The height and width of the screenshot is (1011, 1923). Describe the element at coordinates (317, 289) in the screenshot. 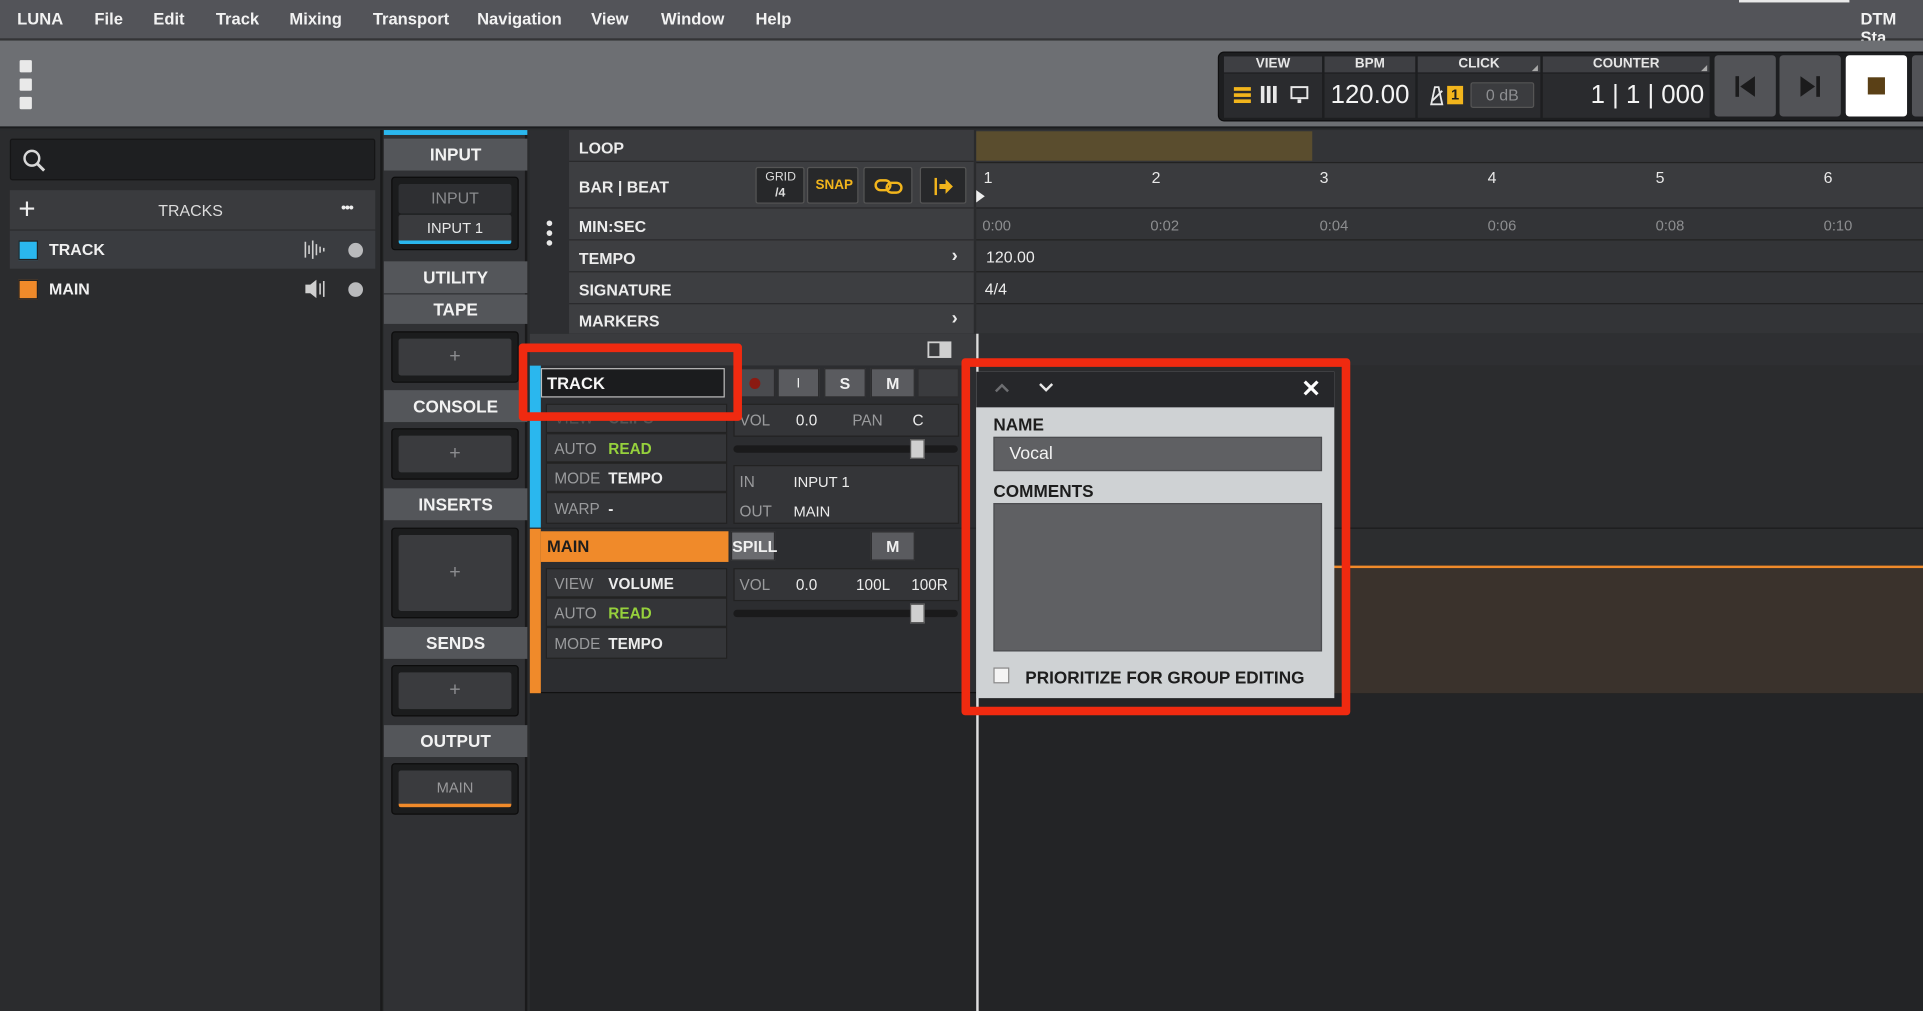

I see `speaker-icon` at that location.